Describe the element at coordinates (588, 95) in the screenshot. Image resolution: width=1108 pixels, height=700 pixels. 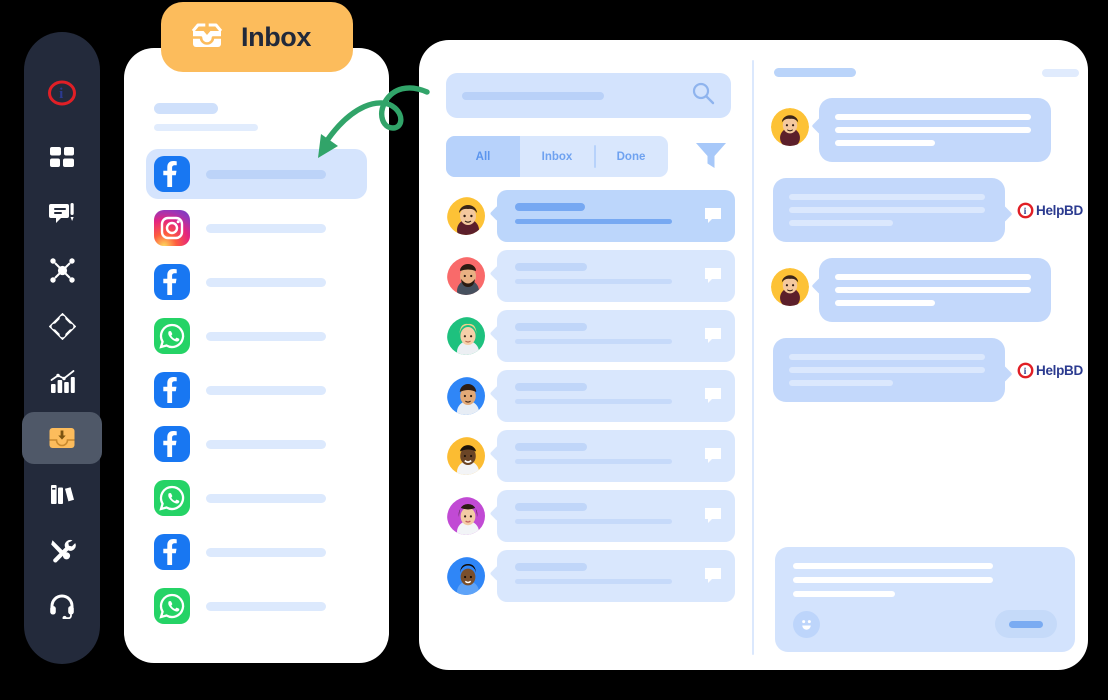
I see `search-input` at that location.